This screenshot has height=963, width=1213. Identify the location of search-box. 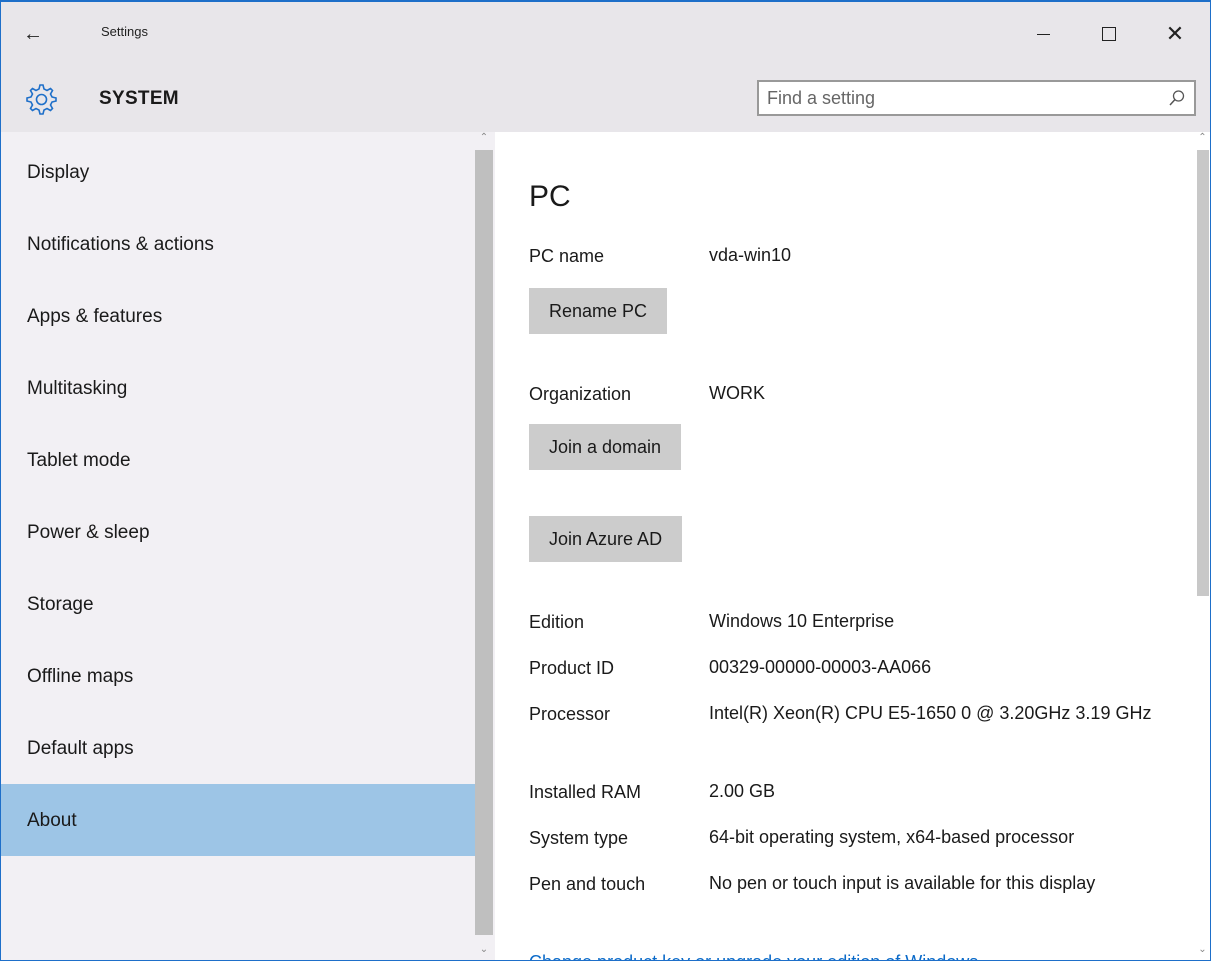
(976, 98).